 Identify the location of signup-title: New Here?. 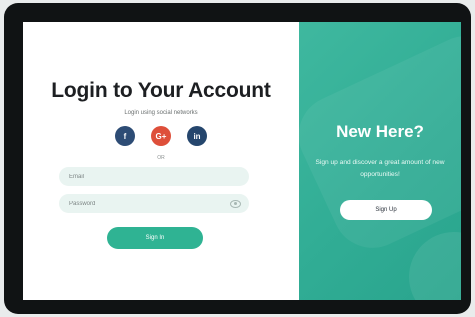
(380, 131).